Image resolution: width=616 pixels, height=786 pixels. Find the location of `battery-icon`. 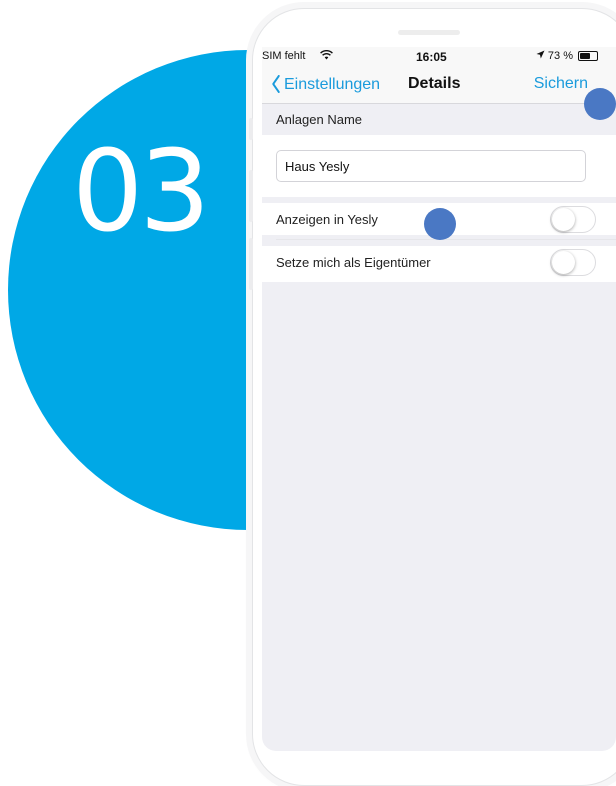

battery-icon is located at coordinates (588, 56).